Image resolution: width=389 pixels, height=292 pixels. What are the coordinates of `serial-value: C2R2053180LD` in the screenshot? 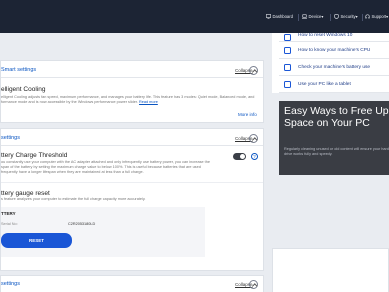 It's located at (82, 224).